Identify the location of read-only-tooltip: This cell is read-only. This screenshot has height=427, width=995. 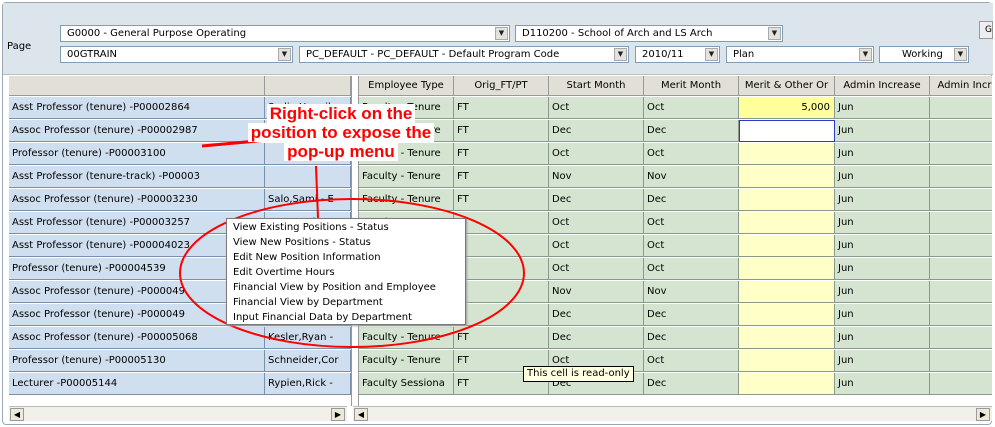
(578, 374).